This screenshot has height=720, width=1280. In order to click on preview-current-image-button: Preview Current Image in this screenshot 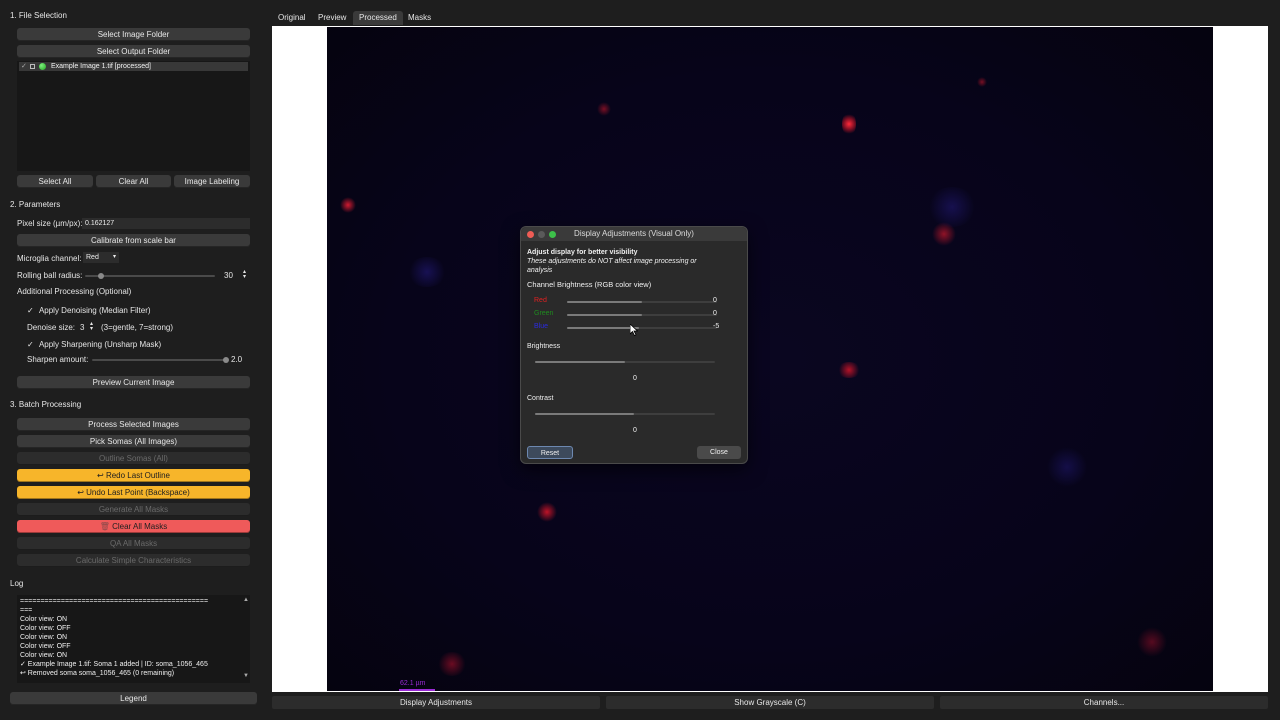, I will do `click(133, 382)`.